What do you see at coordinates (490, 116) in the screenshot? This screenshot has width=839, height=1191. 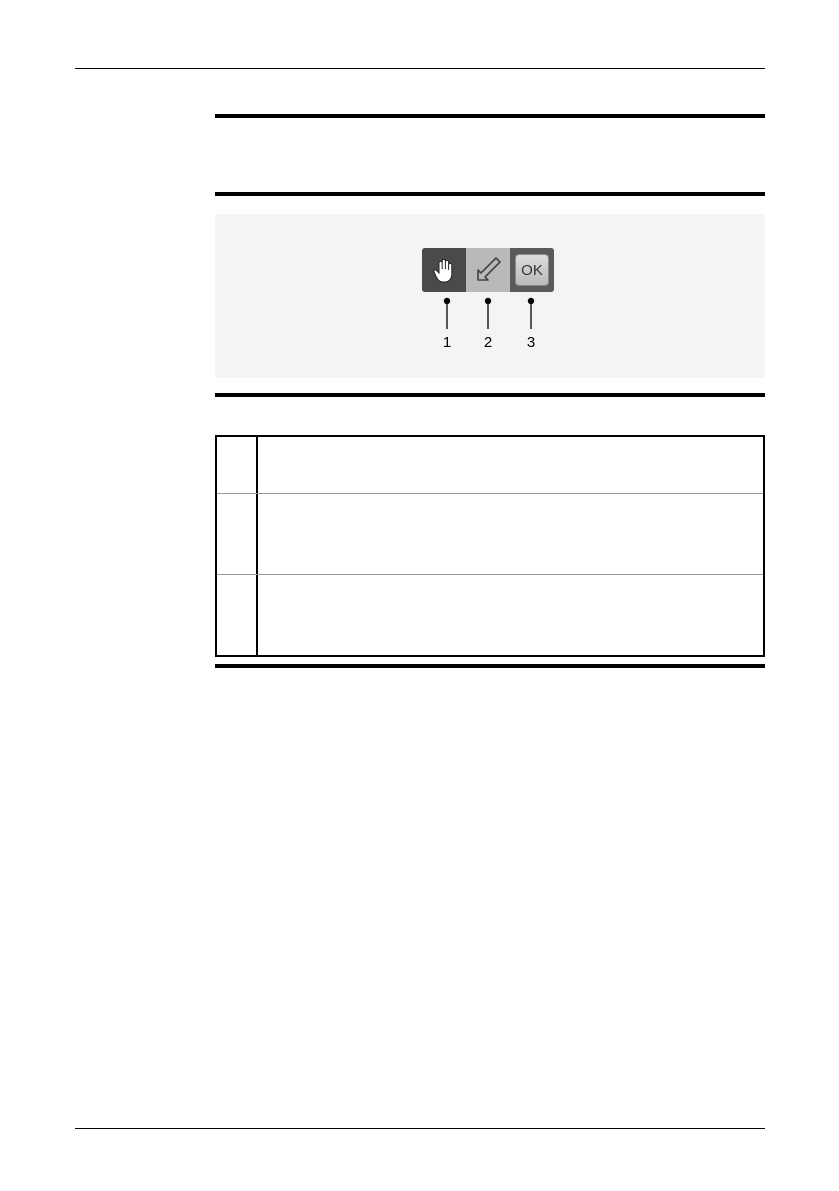 I see `section-top-rule` at bounding box center [490, 116].